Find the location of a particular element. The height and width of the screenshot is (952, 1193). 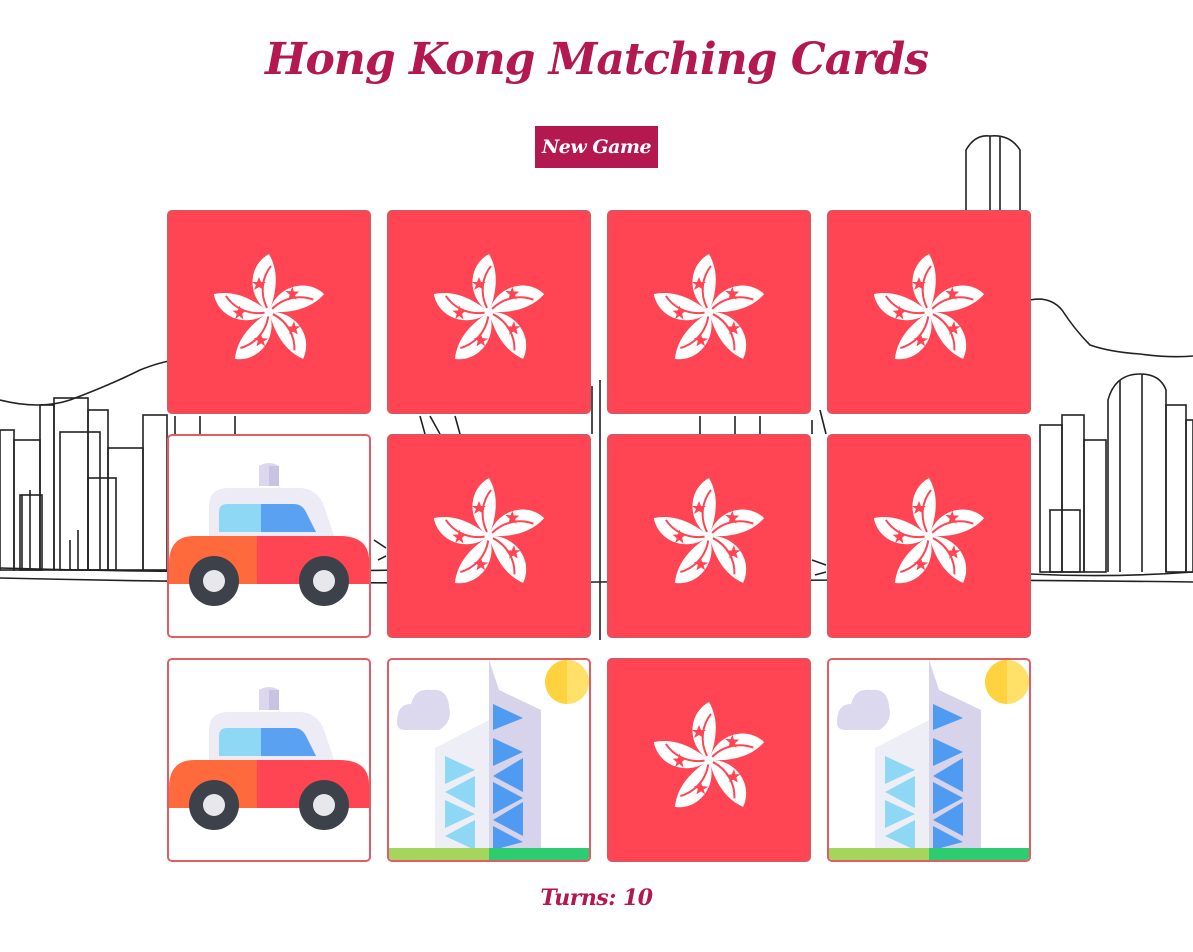

turns-counter: Turns: 10 is located at coordinates (596, 898).